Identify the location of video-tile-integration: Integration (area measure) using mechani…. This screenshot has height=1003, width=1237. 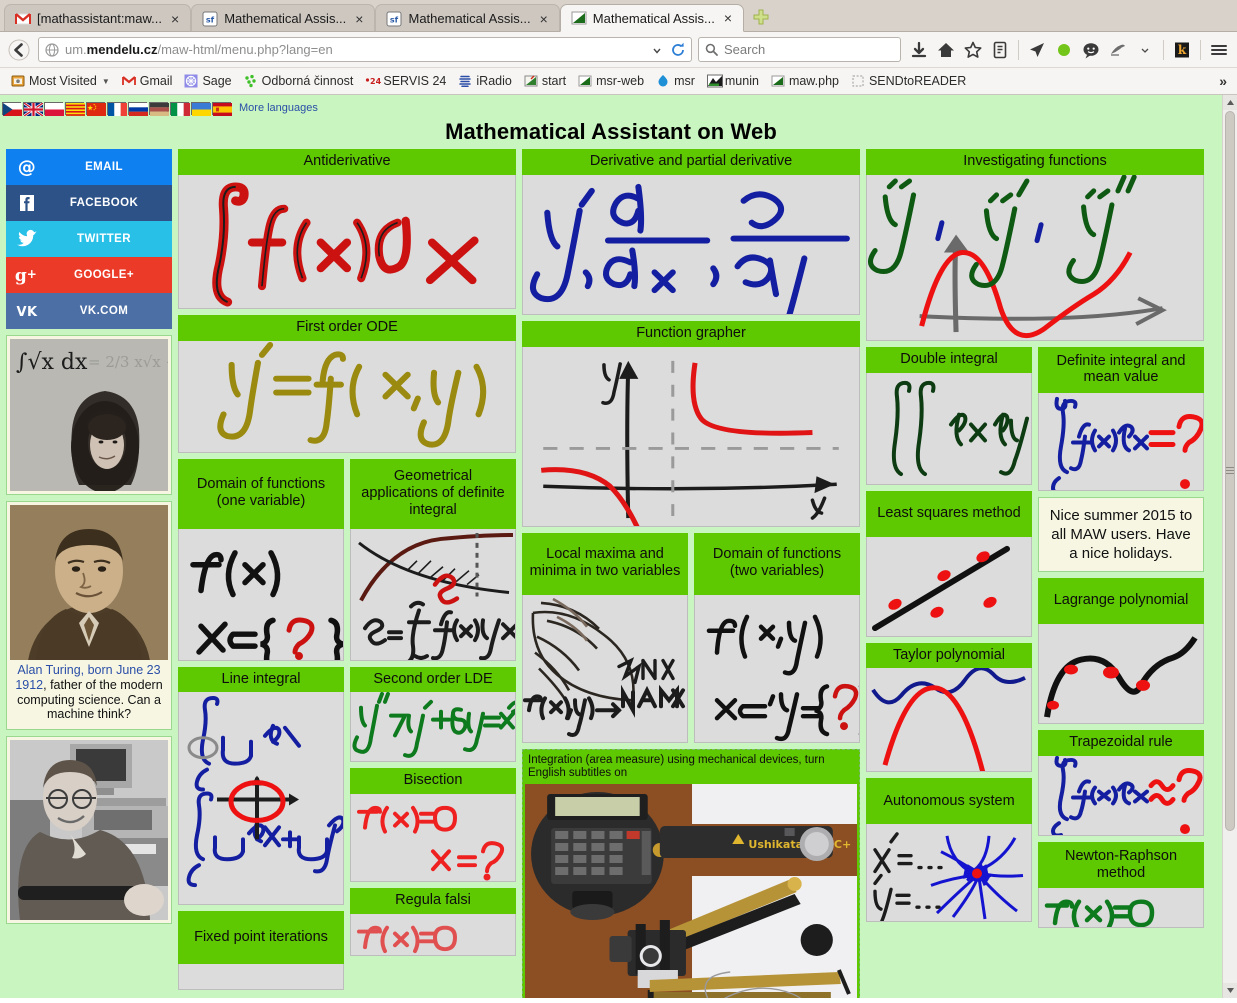
(691, 873).